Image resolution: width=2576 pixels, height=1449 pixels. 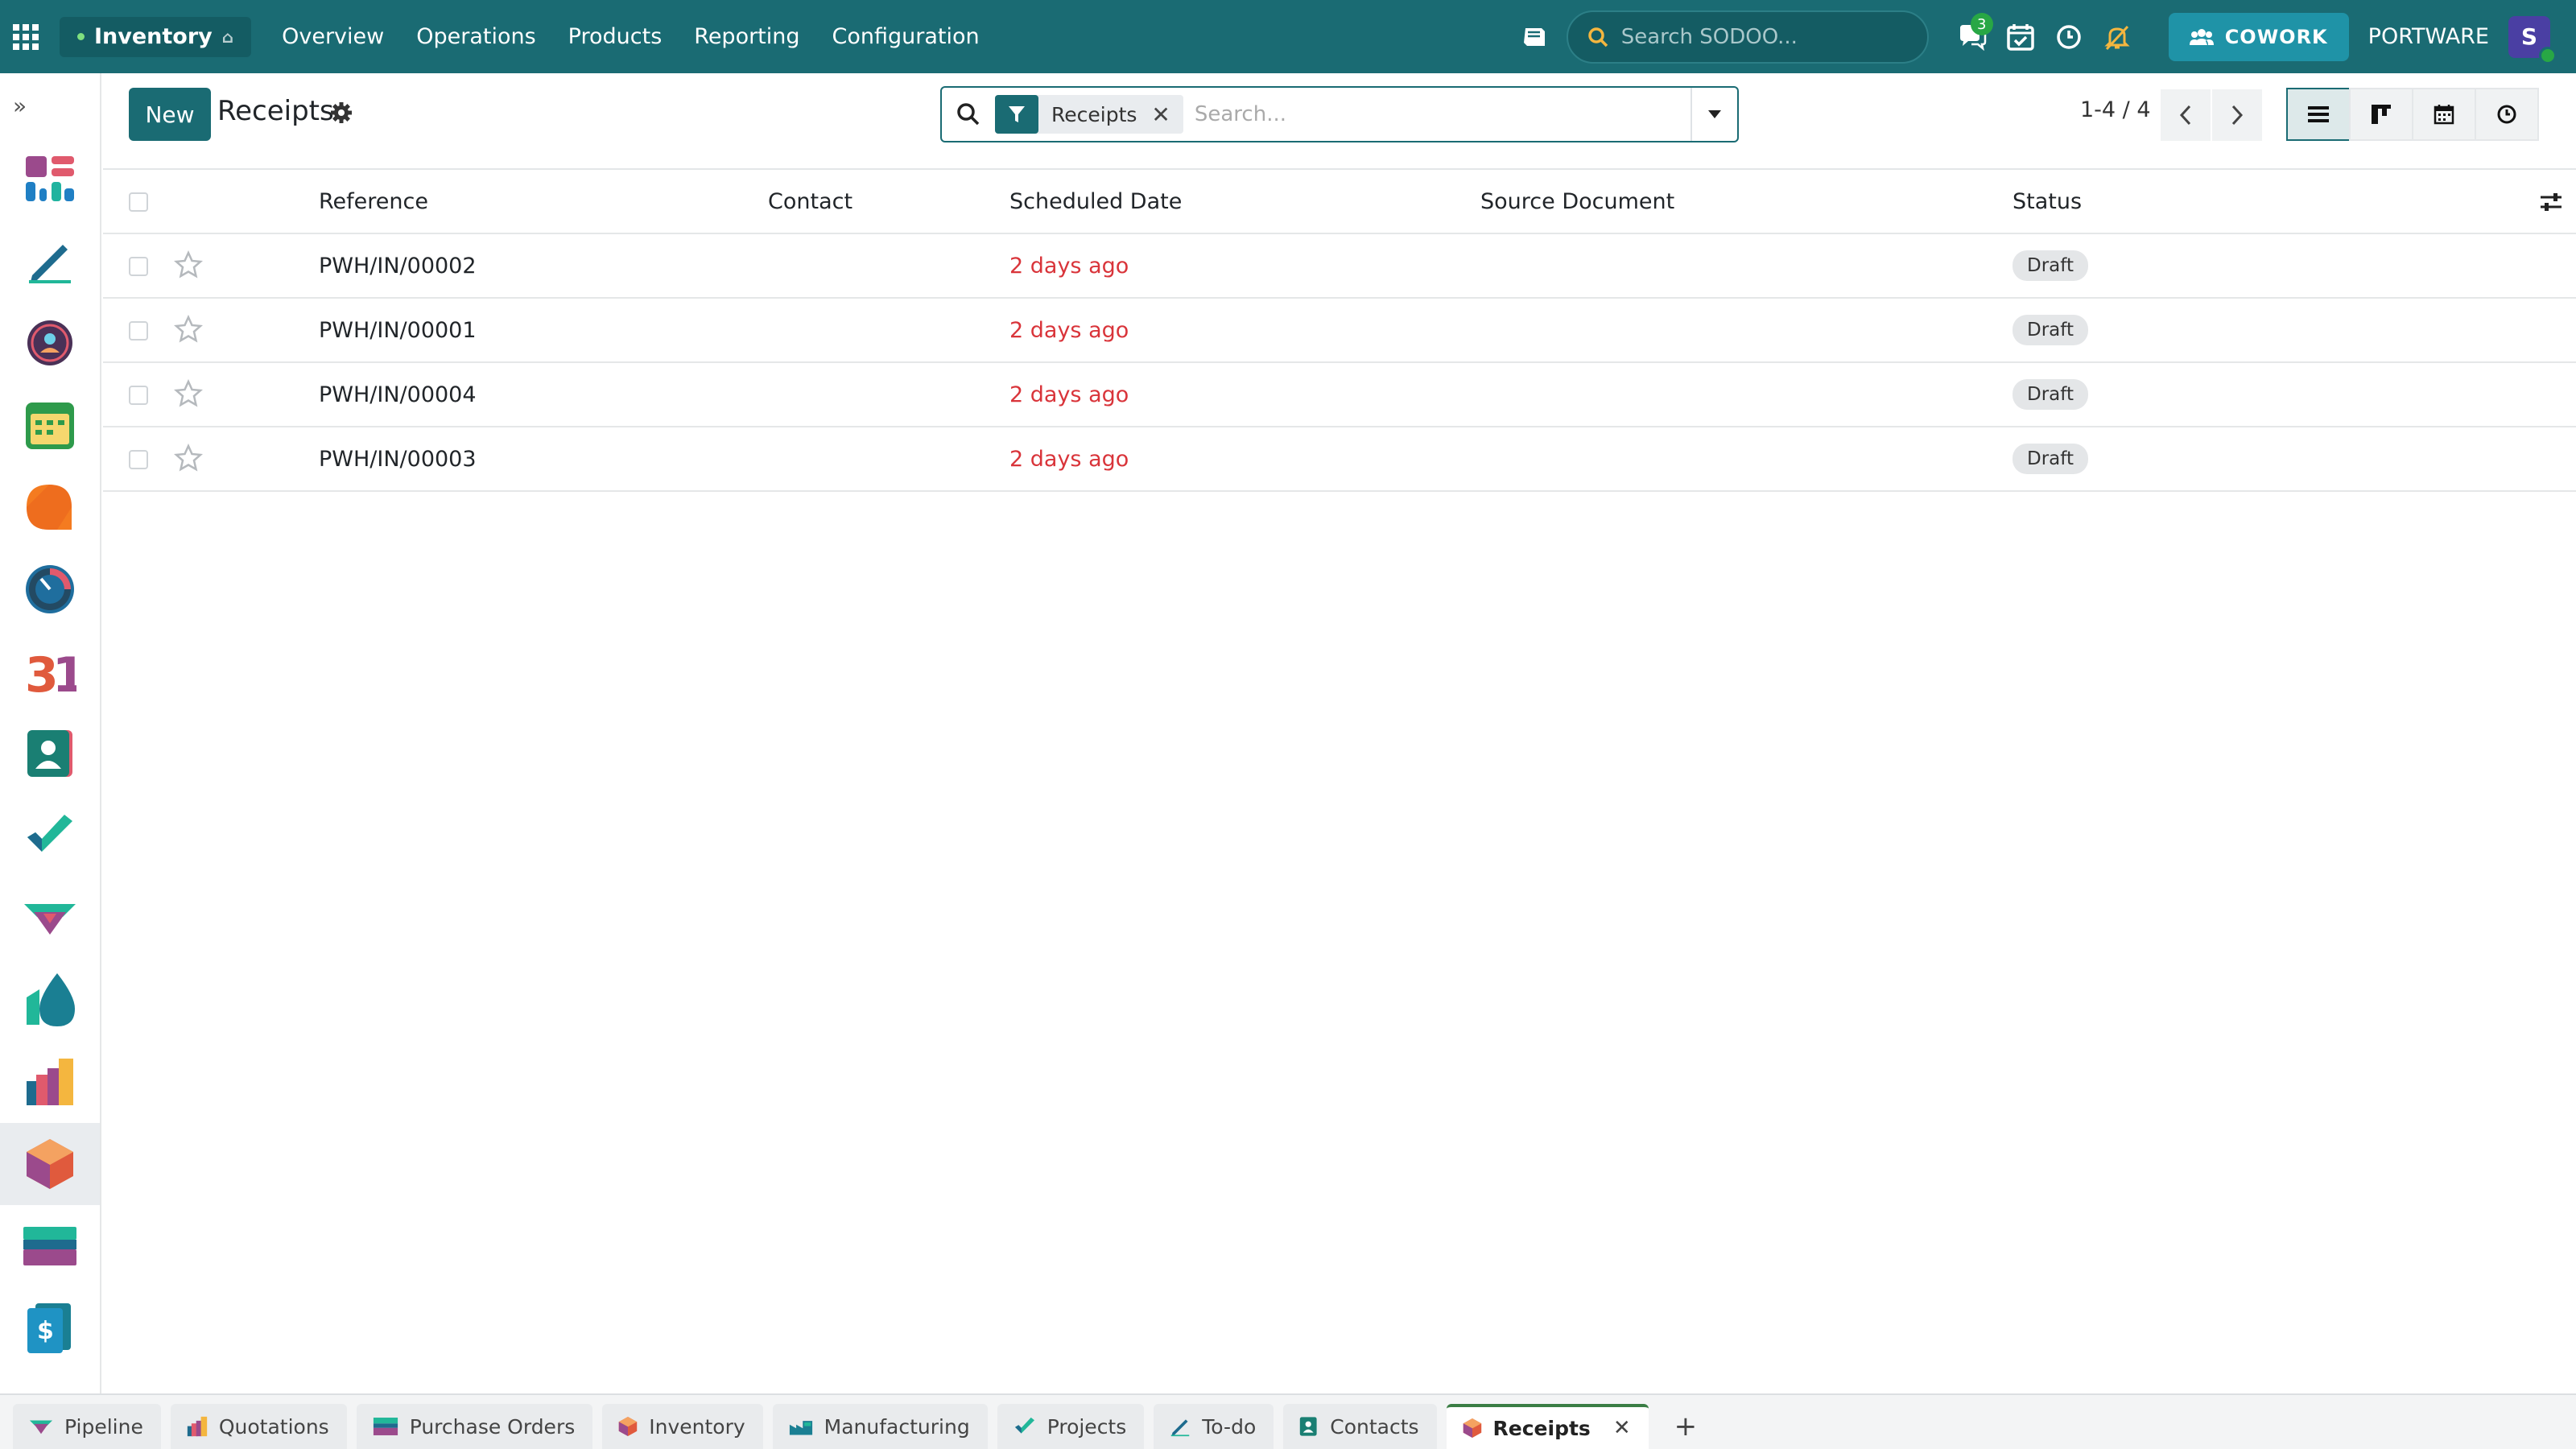 What do you see at coordinates (1972, 36) in the screenshot?
I see `messaging-button: 3` at bounding box center [1972, 36].